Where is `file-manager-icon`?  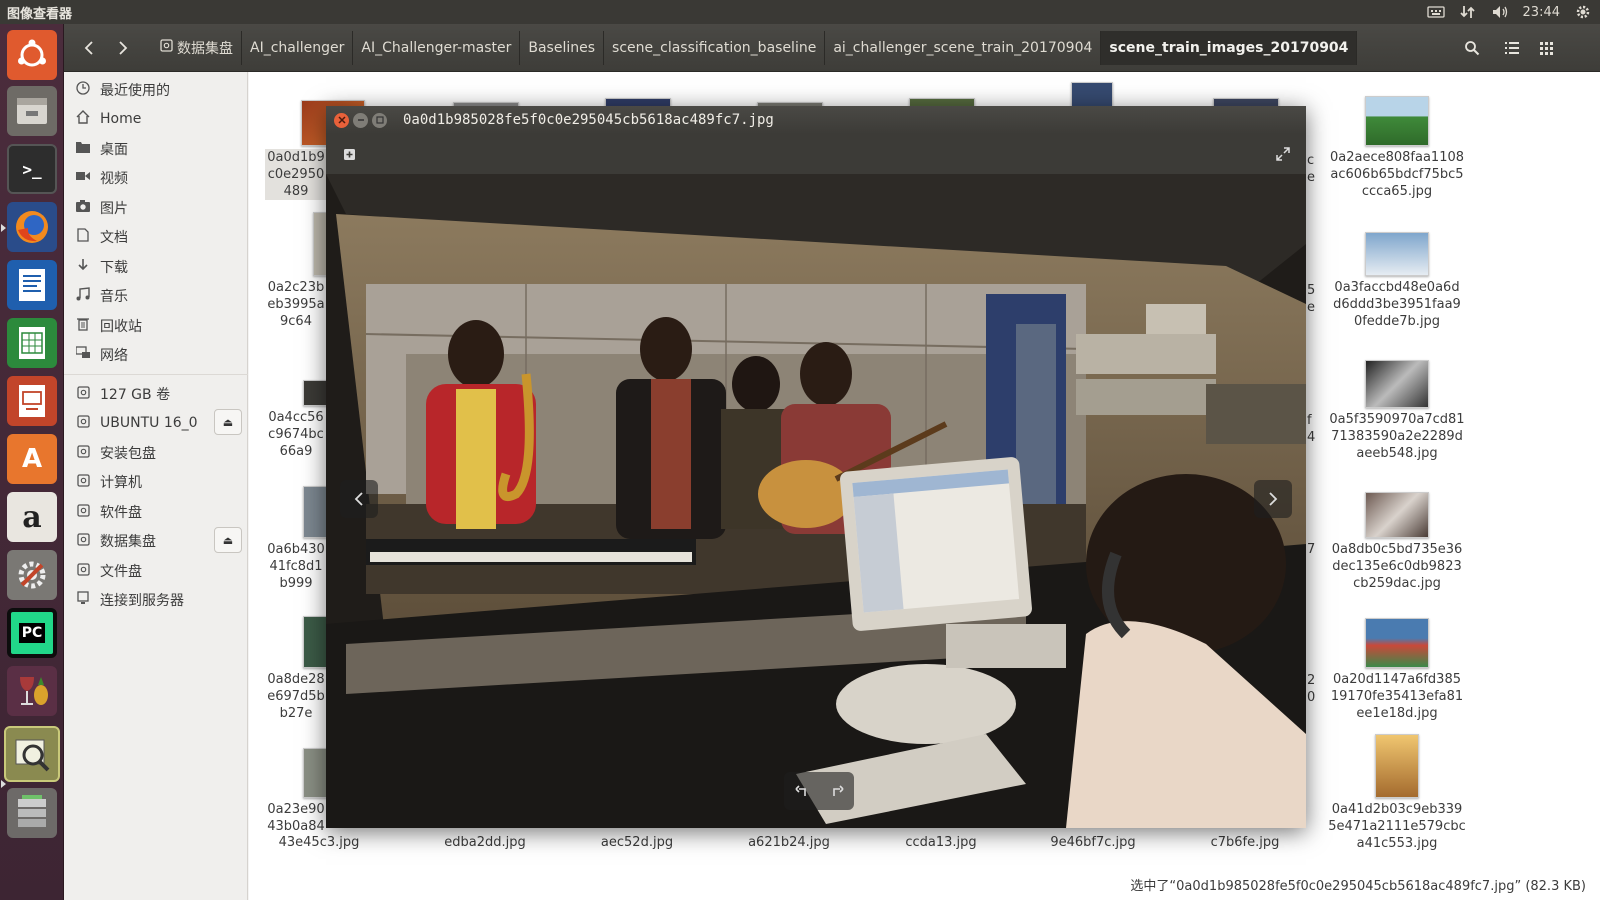
file-manager-icon is located at coordinates (32, 111).